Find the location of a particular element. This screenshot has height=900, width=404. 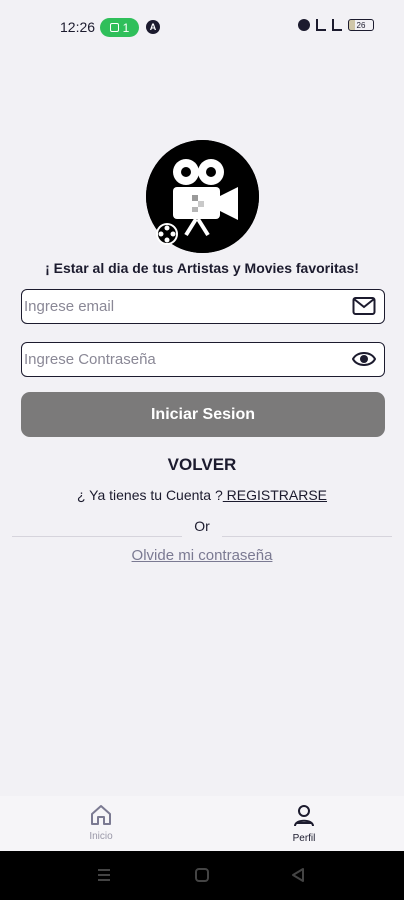

login-button: Iniciar Sesion is located at coordinates (203, 414).